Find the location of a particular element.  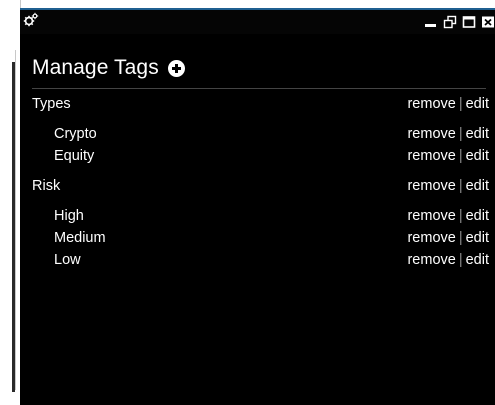

tag-row: High remove | edit is located at coordinates (260, 216).